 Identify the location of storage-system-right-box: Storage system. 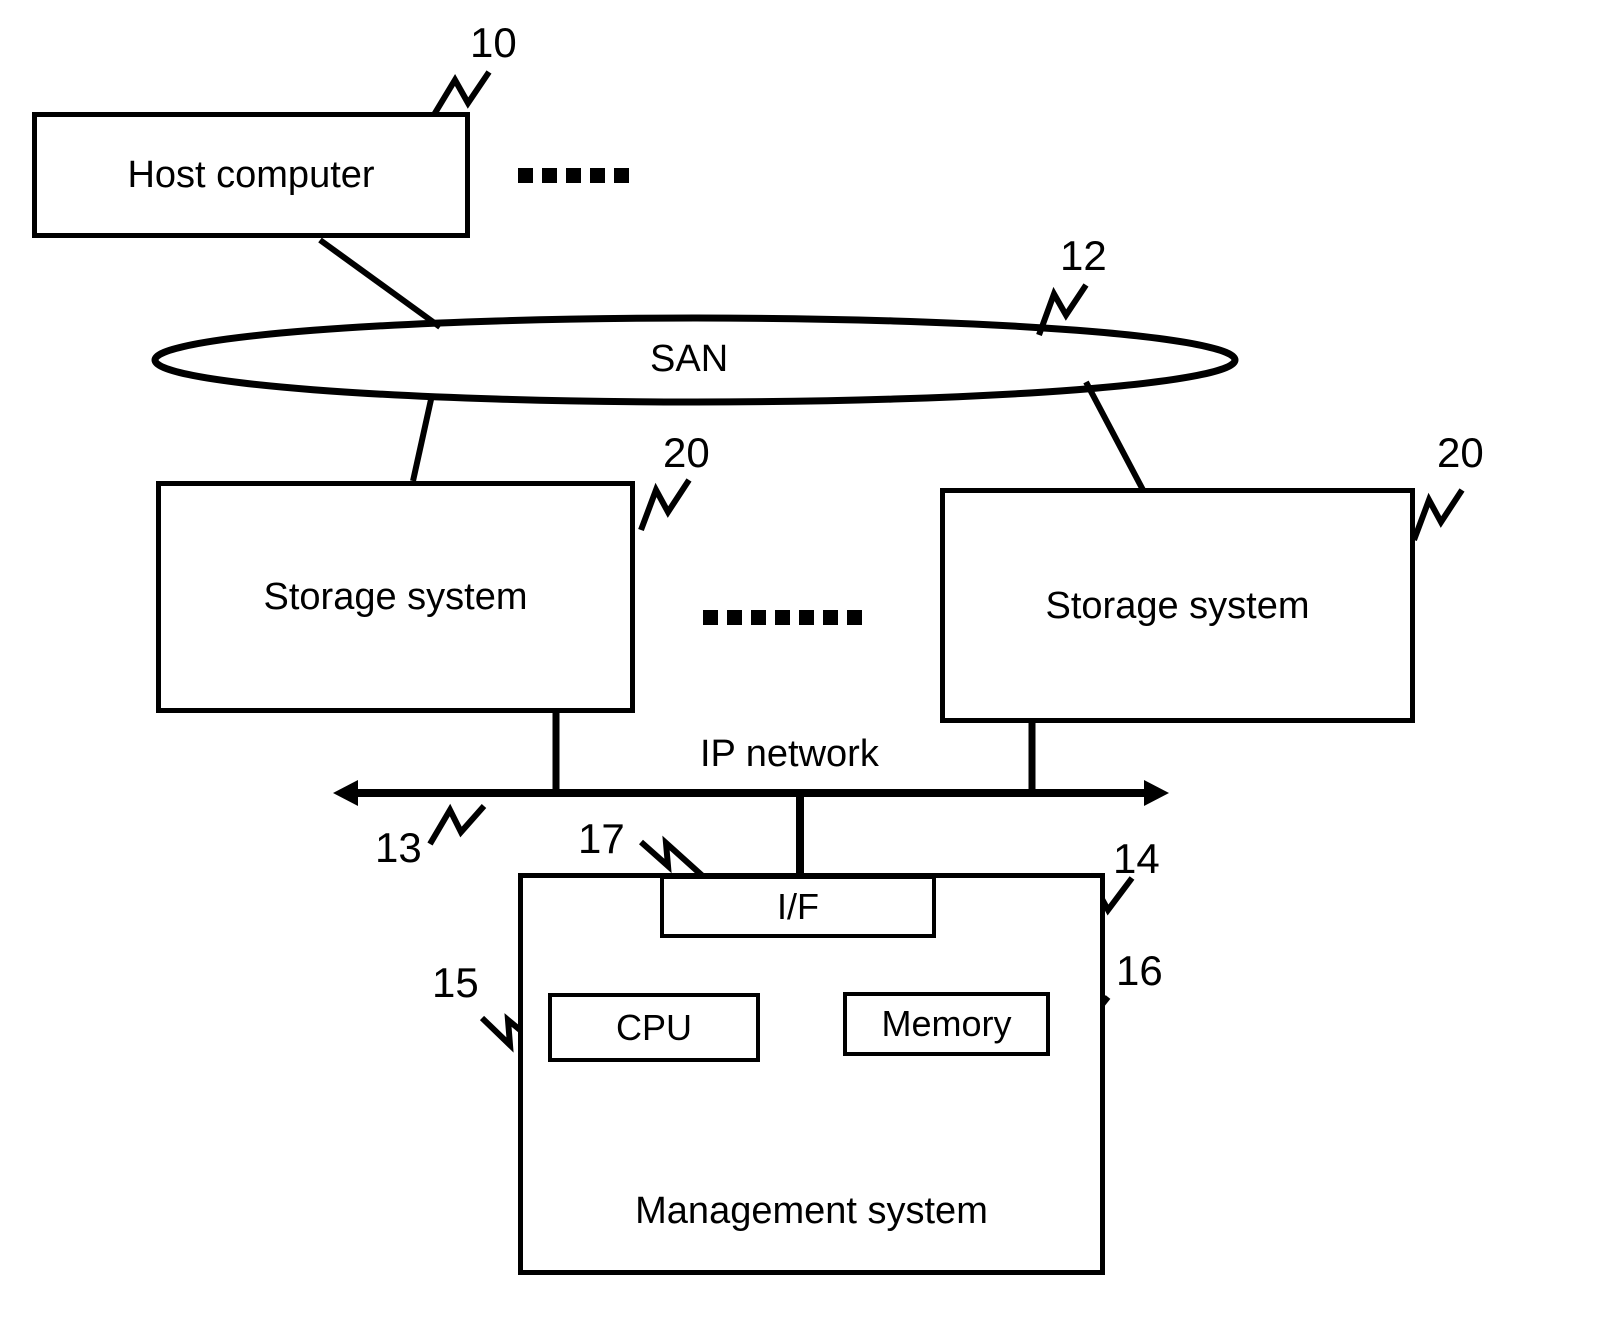
(1177, 605).